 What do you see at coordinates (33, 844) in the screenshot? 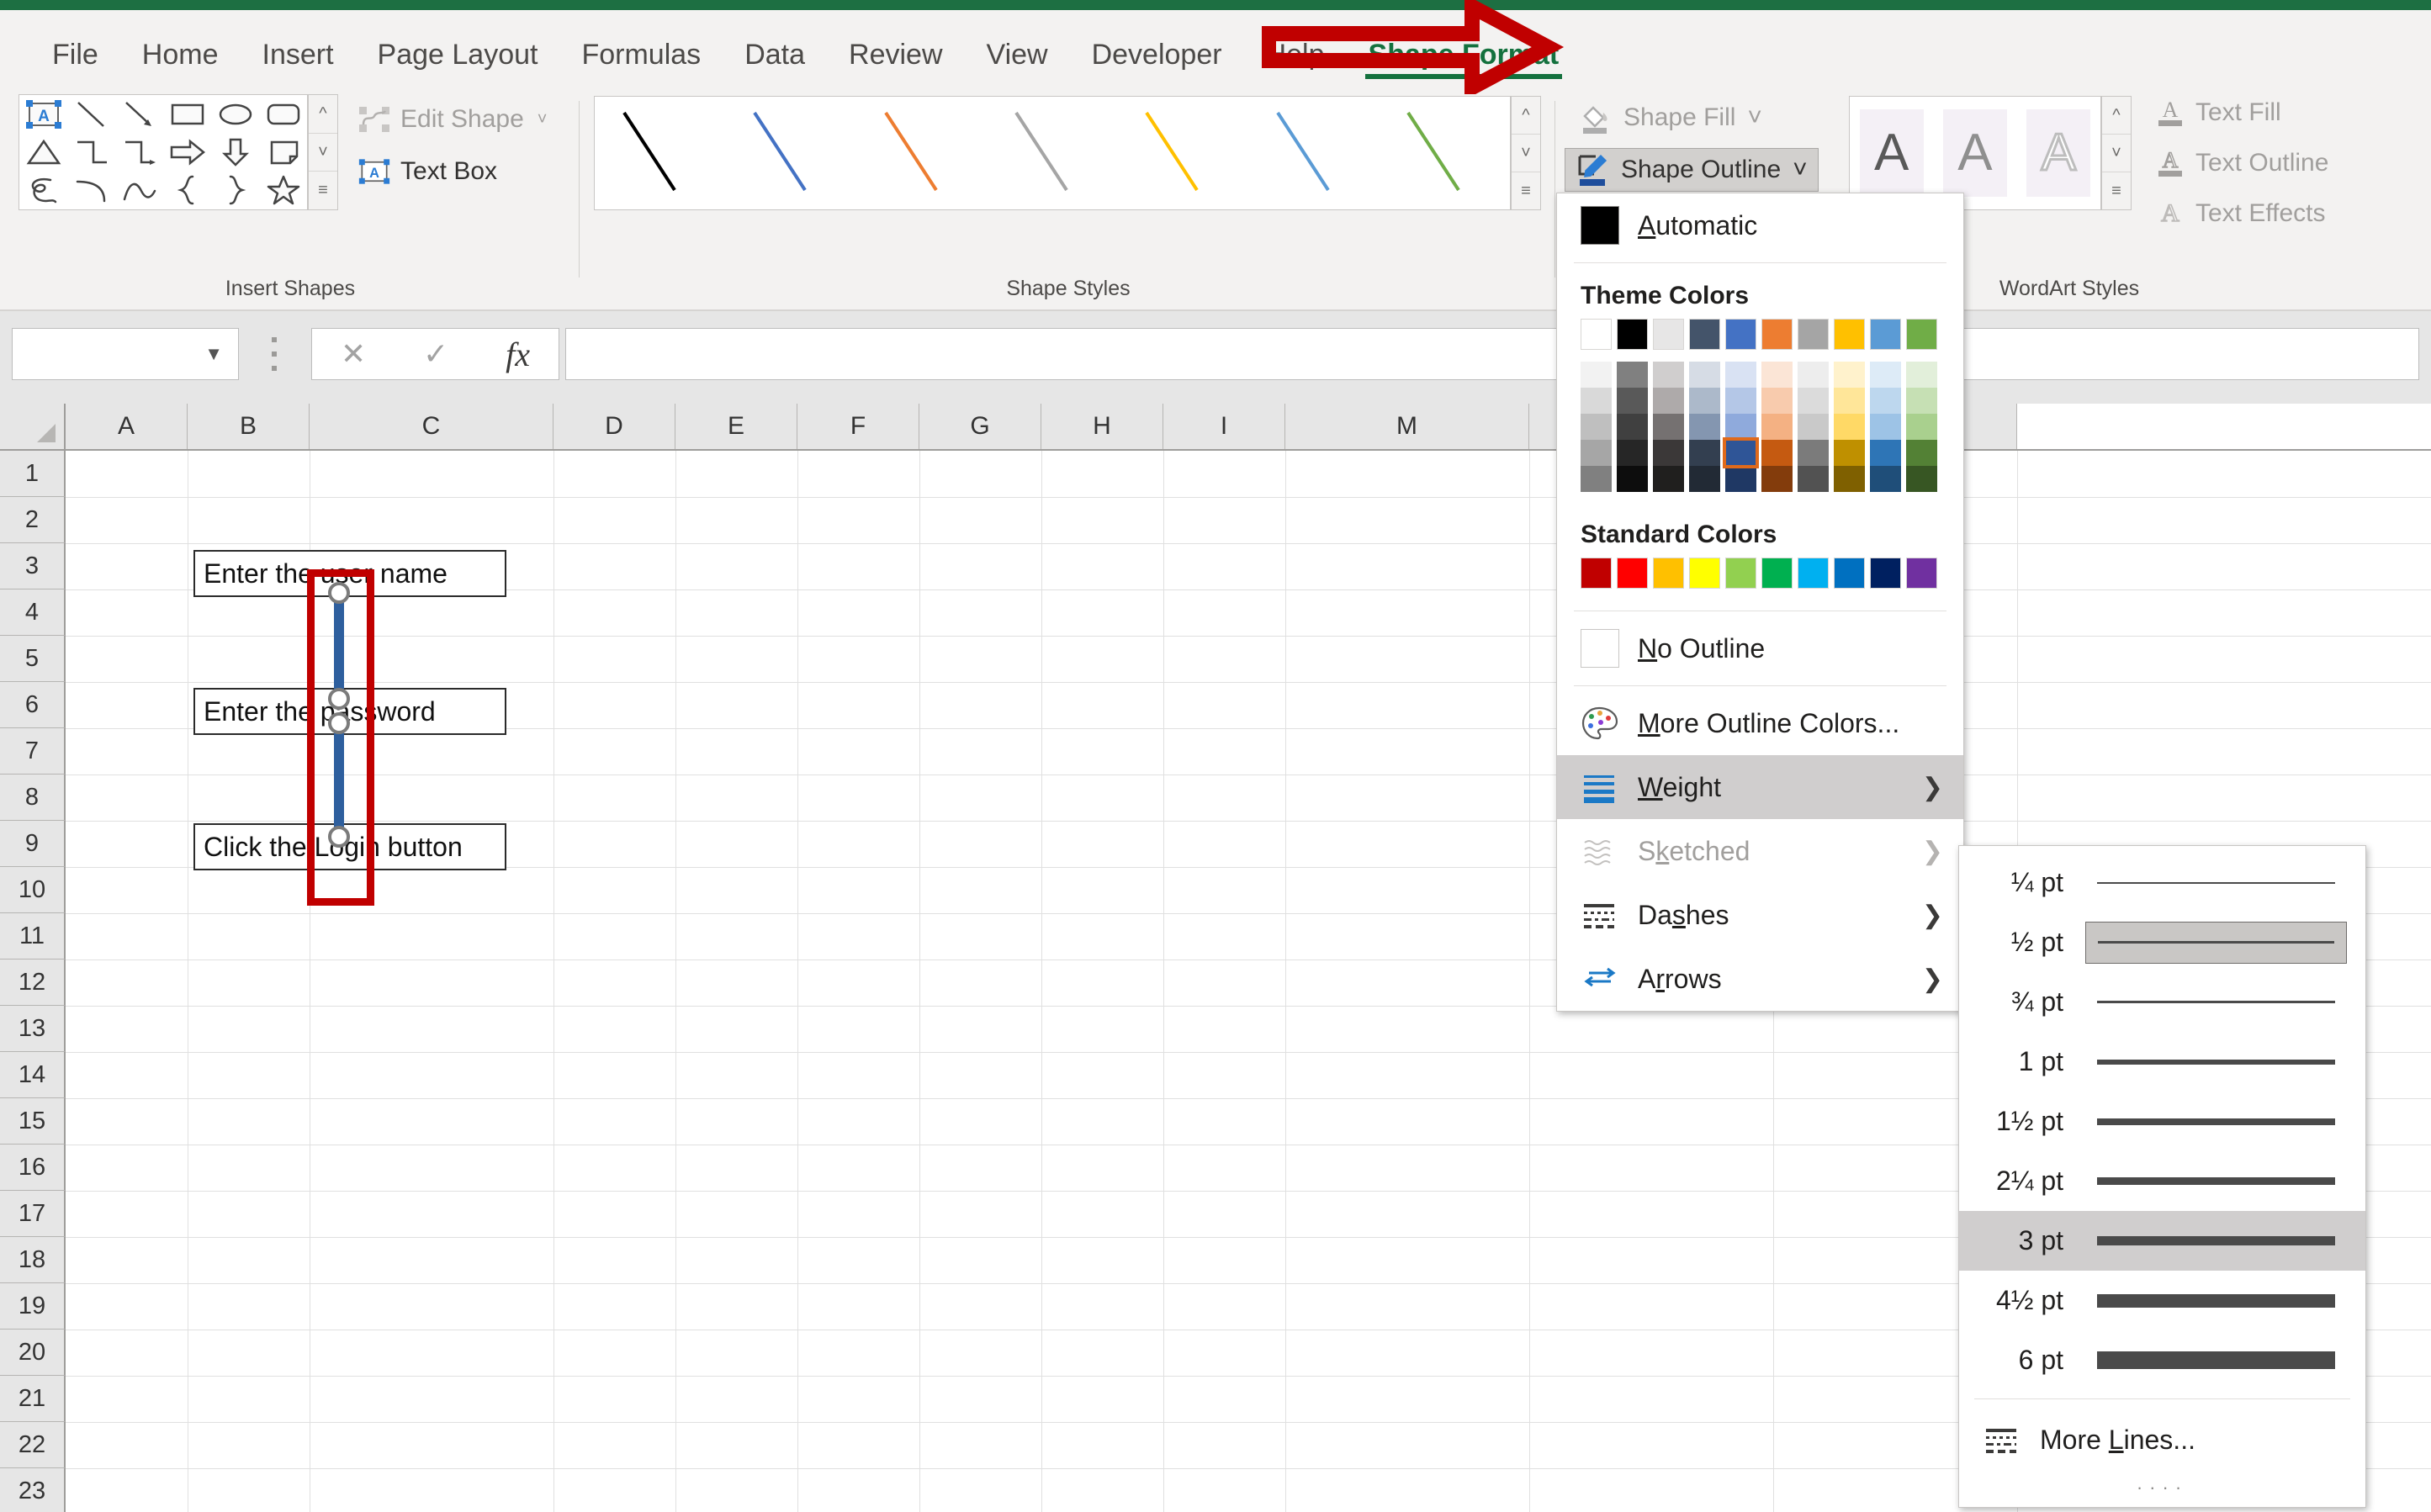
I see `row-header-9: 9` at bounding box center [33, 844].